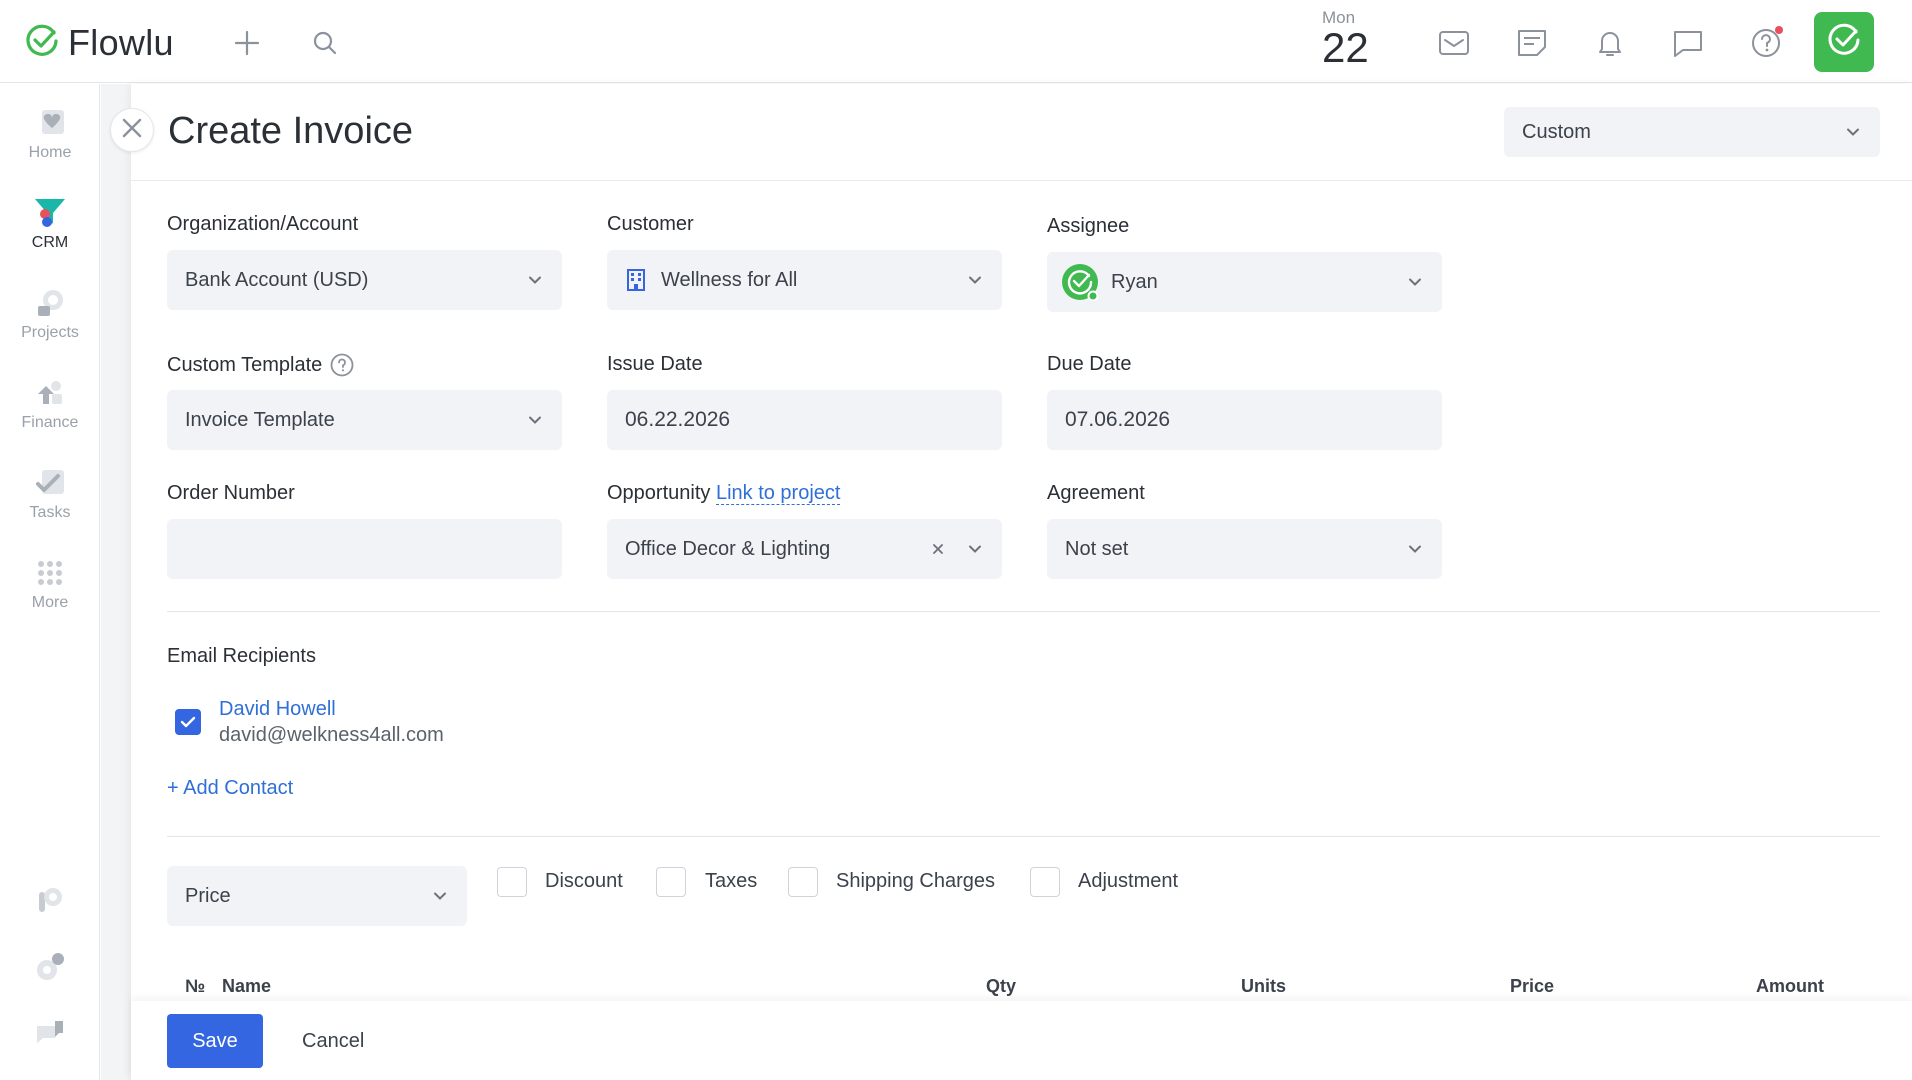  Describe the element at coordinates (804, 420) in the screenshot. I see `issue-date-input: 06.22.2026` at that location.